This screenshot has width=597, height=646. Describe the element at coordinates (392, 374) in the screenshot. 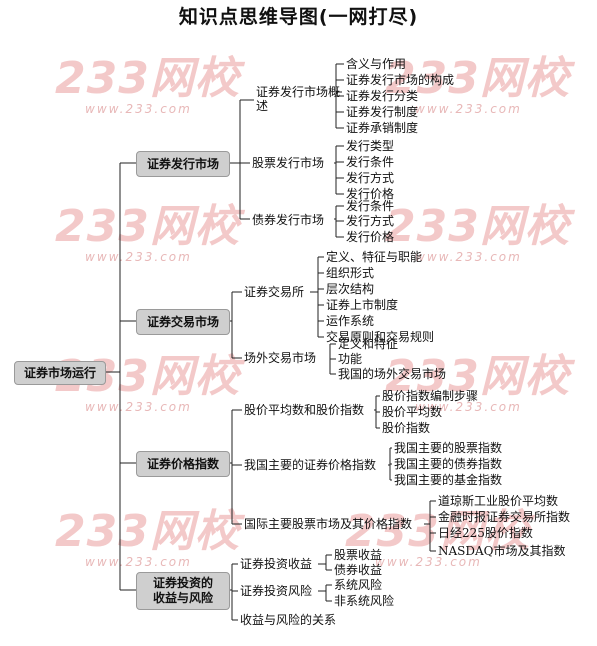

I see `leaf-node: 我国的场外交易市场` at that location.